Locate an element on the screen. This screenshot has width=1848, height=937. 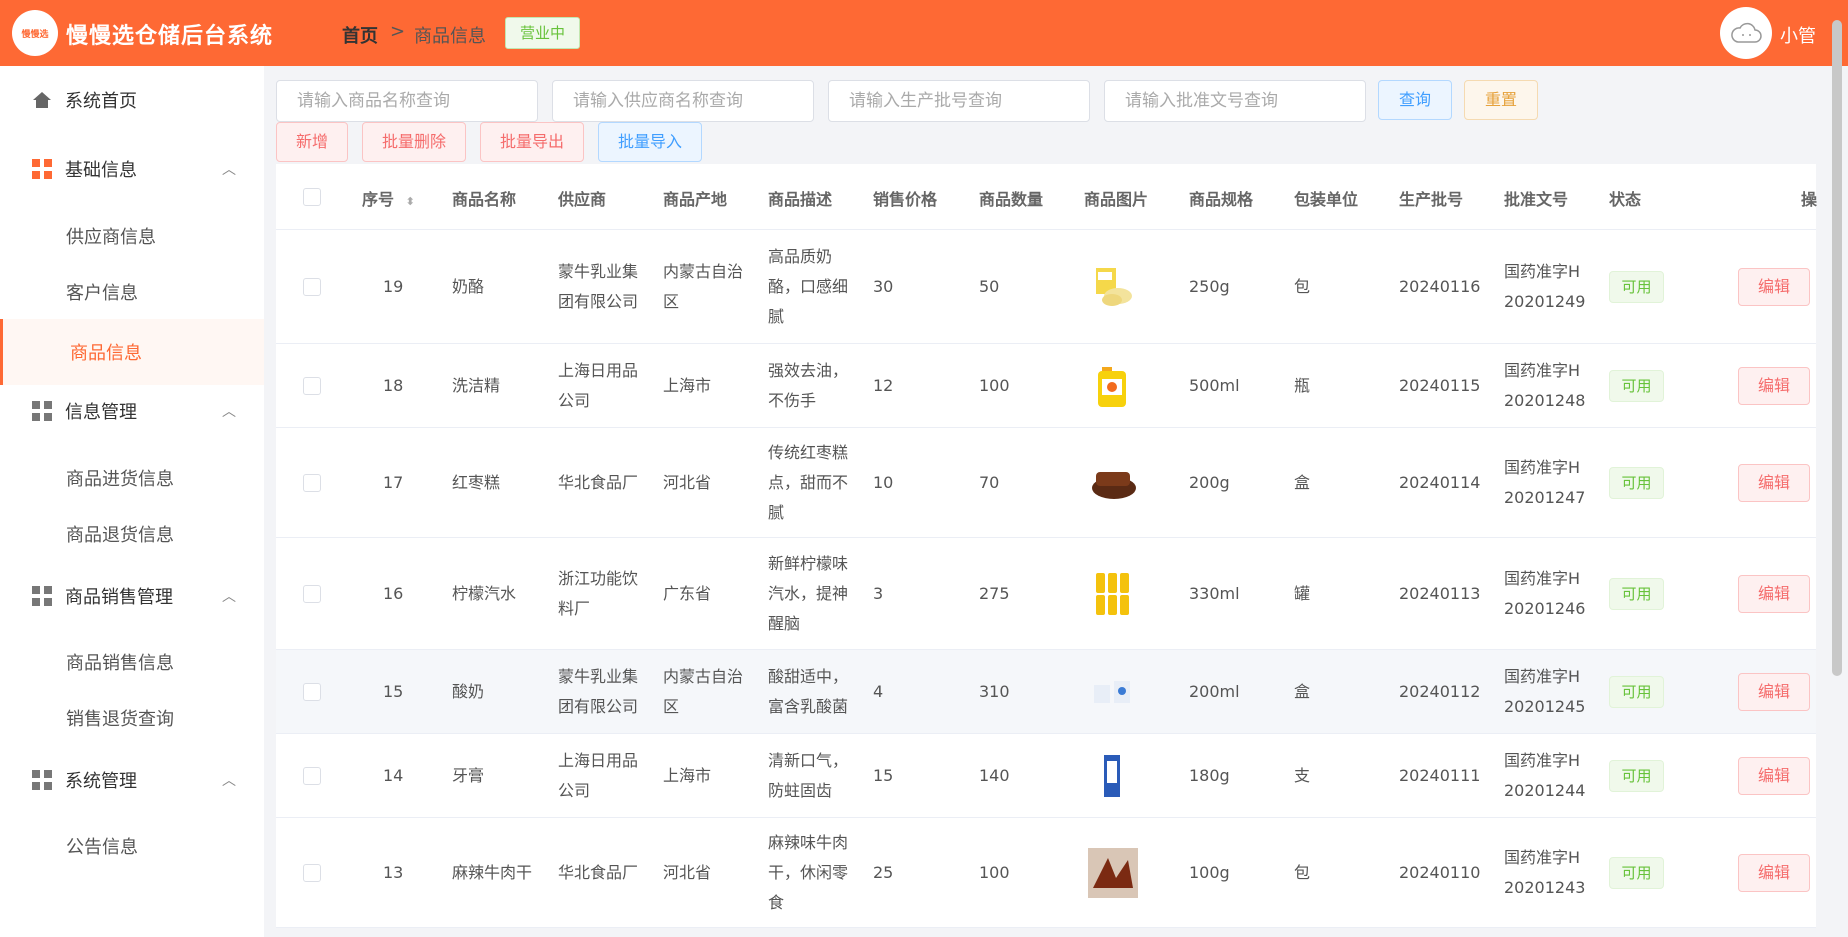
col-header-status: 状态 is located at coordinates (1625, 199).